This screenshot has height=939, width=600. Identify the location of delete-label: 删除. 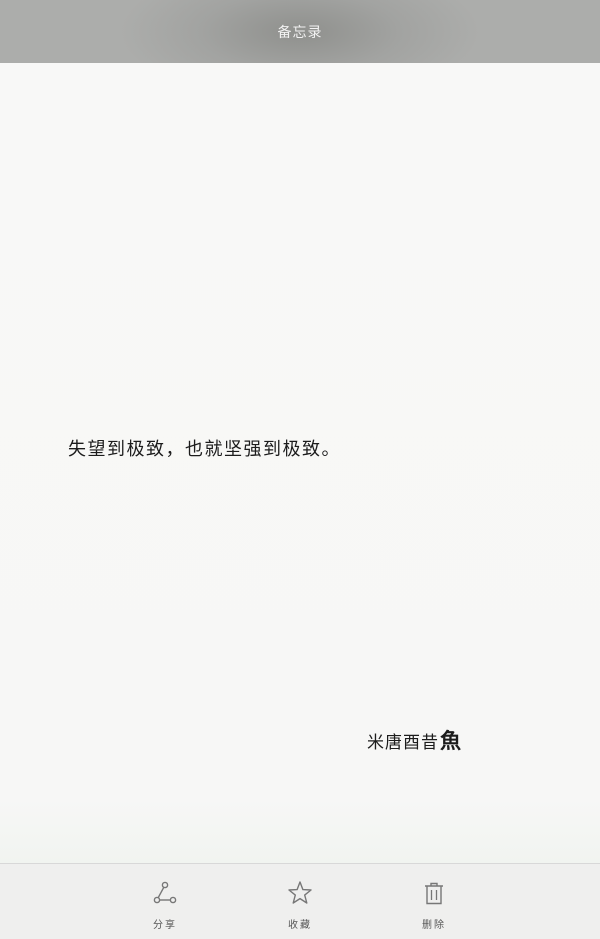
(434, 925).